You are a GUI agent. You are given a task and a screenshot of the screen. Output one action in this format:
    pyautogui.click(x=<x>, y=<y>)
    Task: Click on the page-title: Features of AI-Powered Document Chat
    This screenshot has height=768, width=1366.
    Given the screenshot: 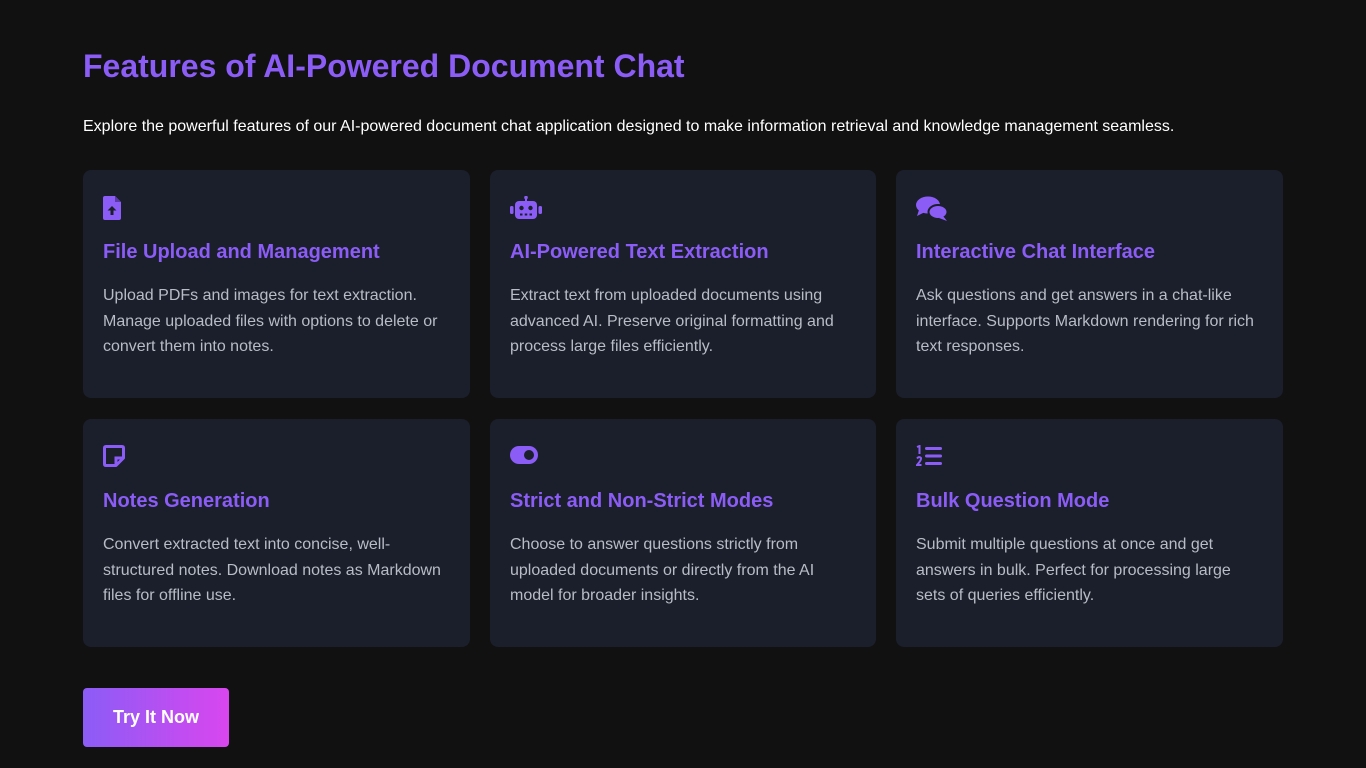 What is the action you would take?
    pyautogui.click(x=384, y=66)
    